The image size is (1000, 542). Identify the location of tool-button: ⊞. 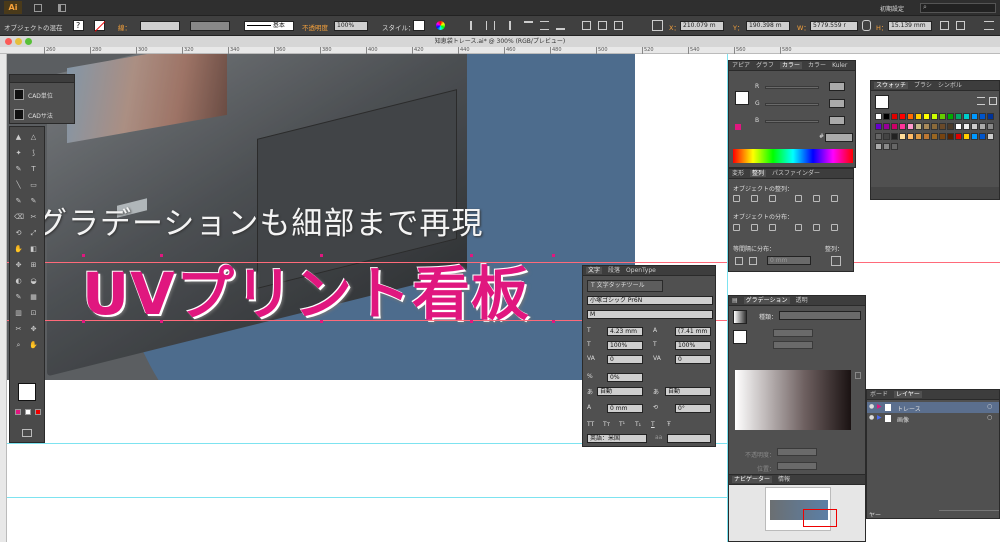
(33, 265).